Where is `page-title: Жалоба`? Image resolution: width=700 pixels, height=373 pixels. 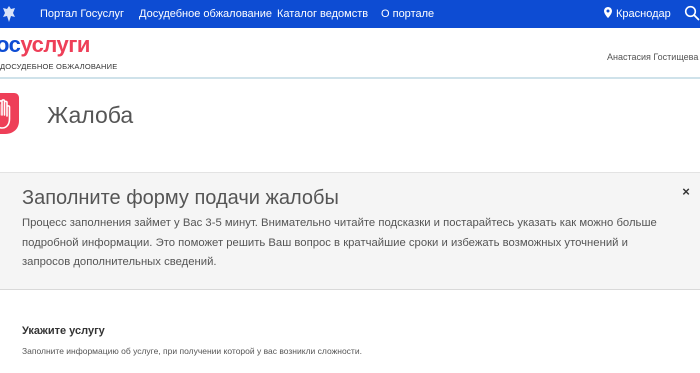
page-title: Жалоба is located at coordinates (90, 115).